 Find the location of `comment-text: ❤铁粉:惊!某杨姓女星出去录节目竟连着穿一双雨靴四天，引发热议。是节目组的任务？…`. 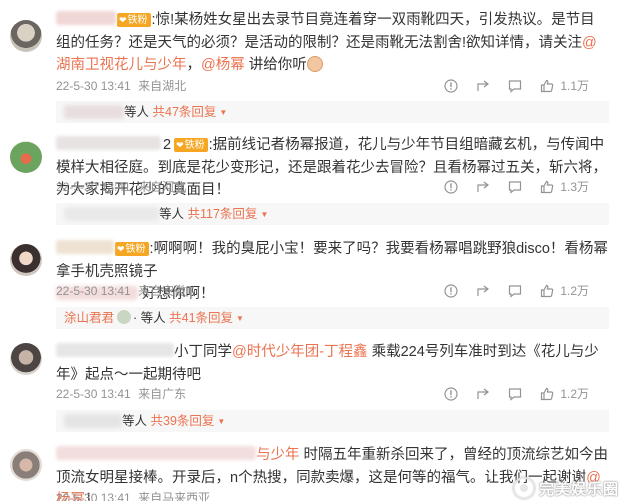

comment-text: ❤铁粉:惊!某杨姓女星出去录节目竟连着穿一双雨靴四天，引发热议。是节目组的任务？… is located at coordinates (326, 42).